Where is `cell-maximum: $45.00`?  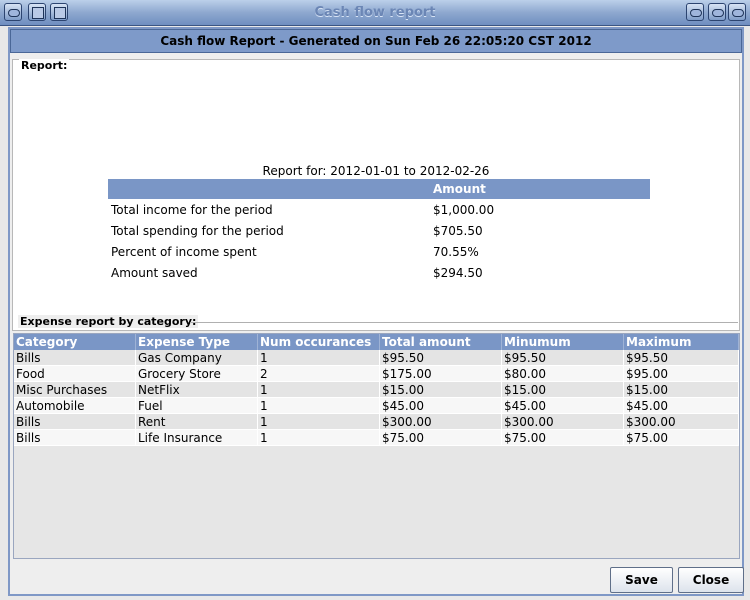
cell-maximum: $45.00 is located at coordinates (681, 405).